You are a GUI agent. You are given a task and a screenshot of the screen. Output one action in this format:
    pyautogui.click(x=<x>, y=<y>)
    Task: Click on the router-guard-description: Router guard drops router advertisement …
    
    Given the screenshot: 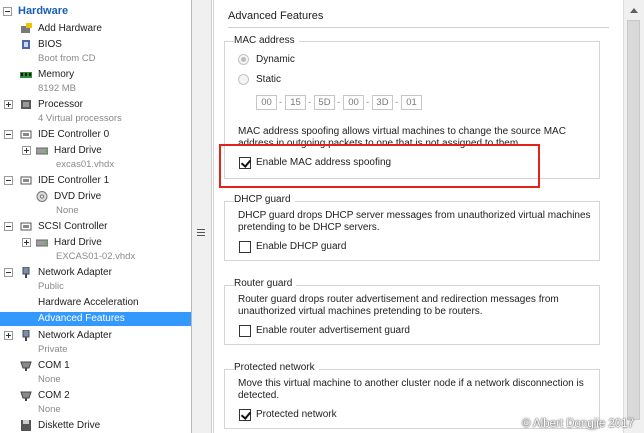 What is the action you would take?
    pyautogui.click(x=398, y=305)
    